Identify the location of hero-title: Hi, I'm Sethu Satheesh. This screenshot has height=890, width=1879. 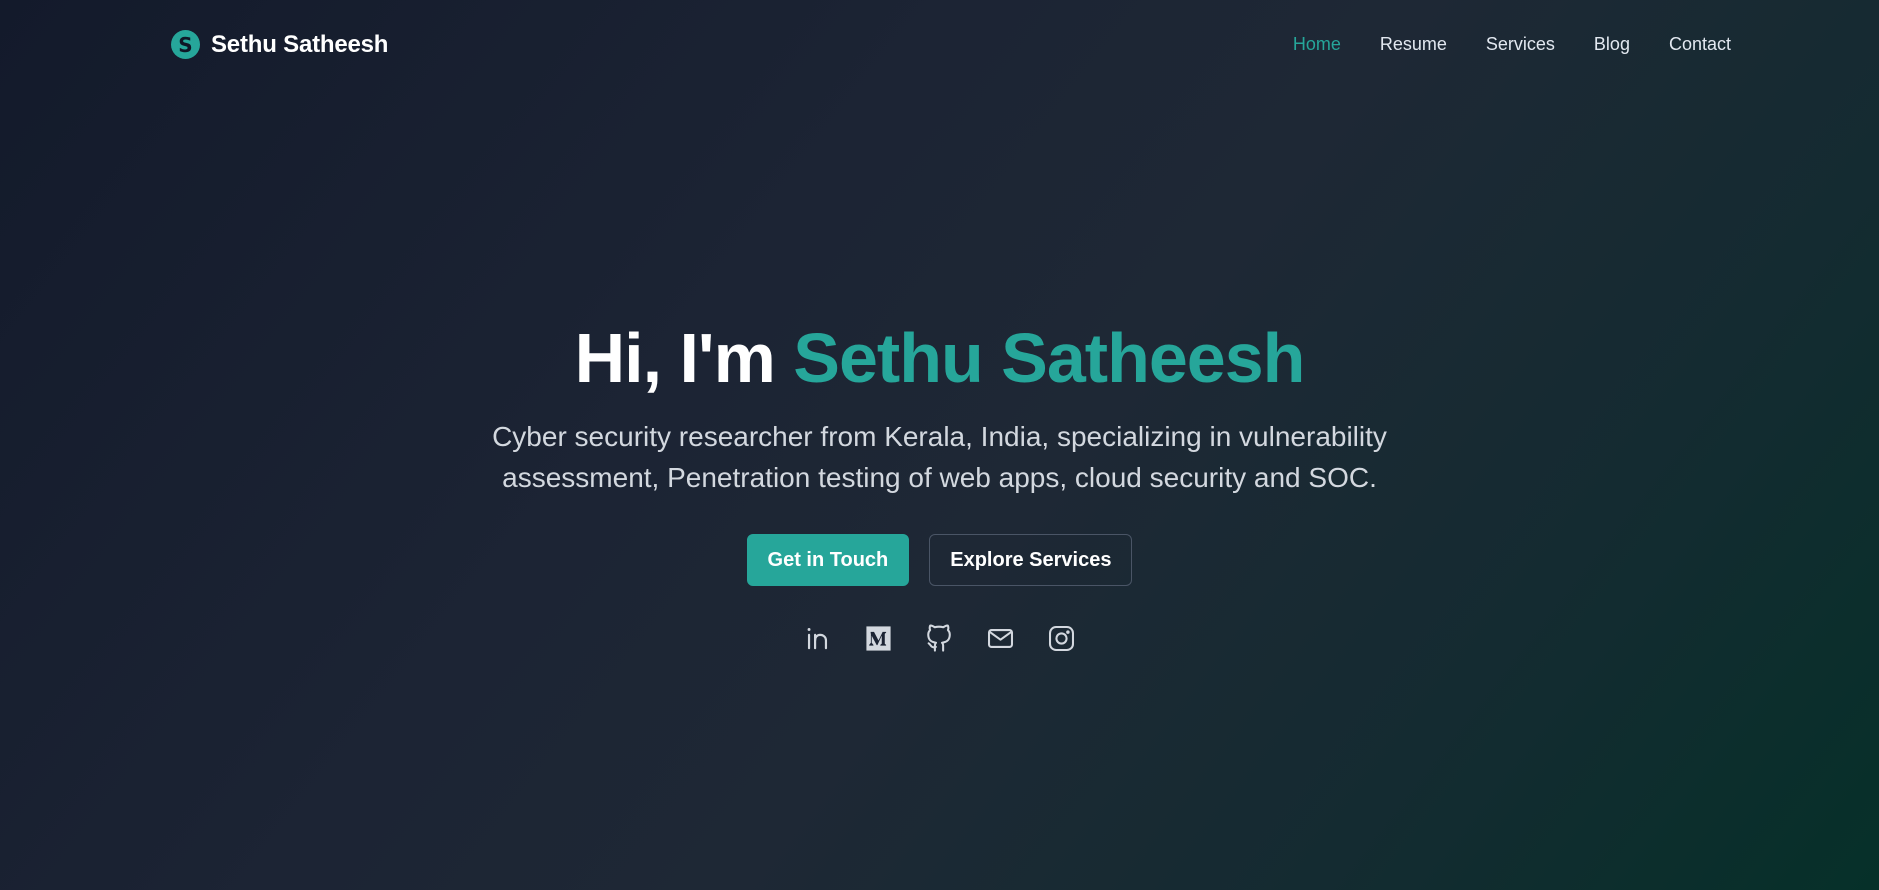
(939, 358).